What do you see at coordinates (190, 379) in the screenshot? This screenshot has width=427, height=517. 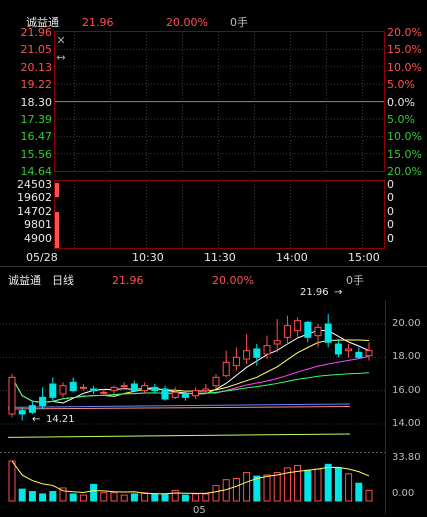 I see `ma20-line` at bounding box center [190, 379].